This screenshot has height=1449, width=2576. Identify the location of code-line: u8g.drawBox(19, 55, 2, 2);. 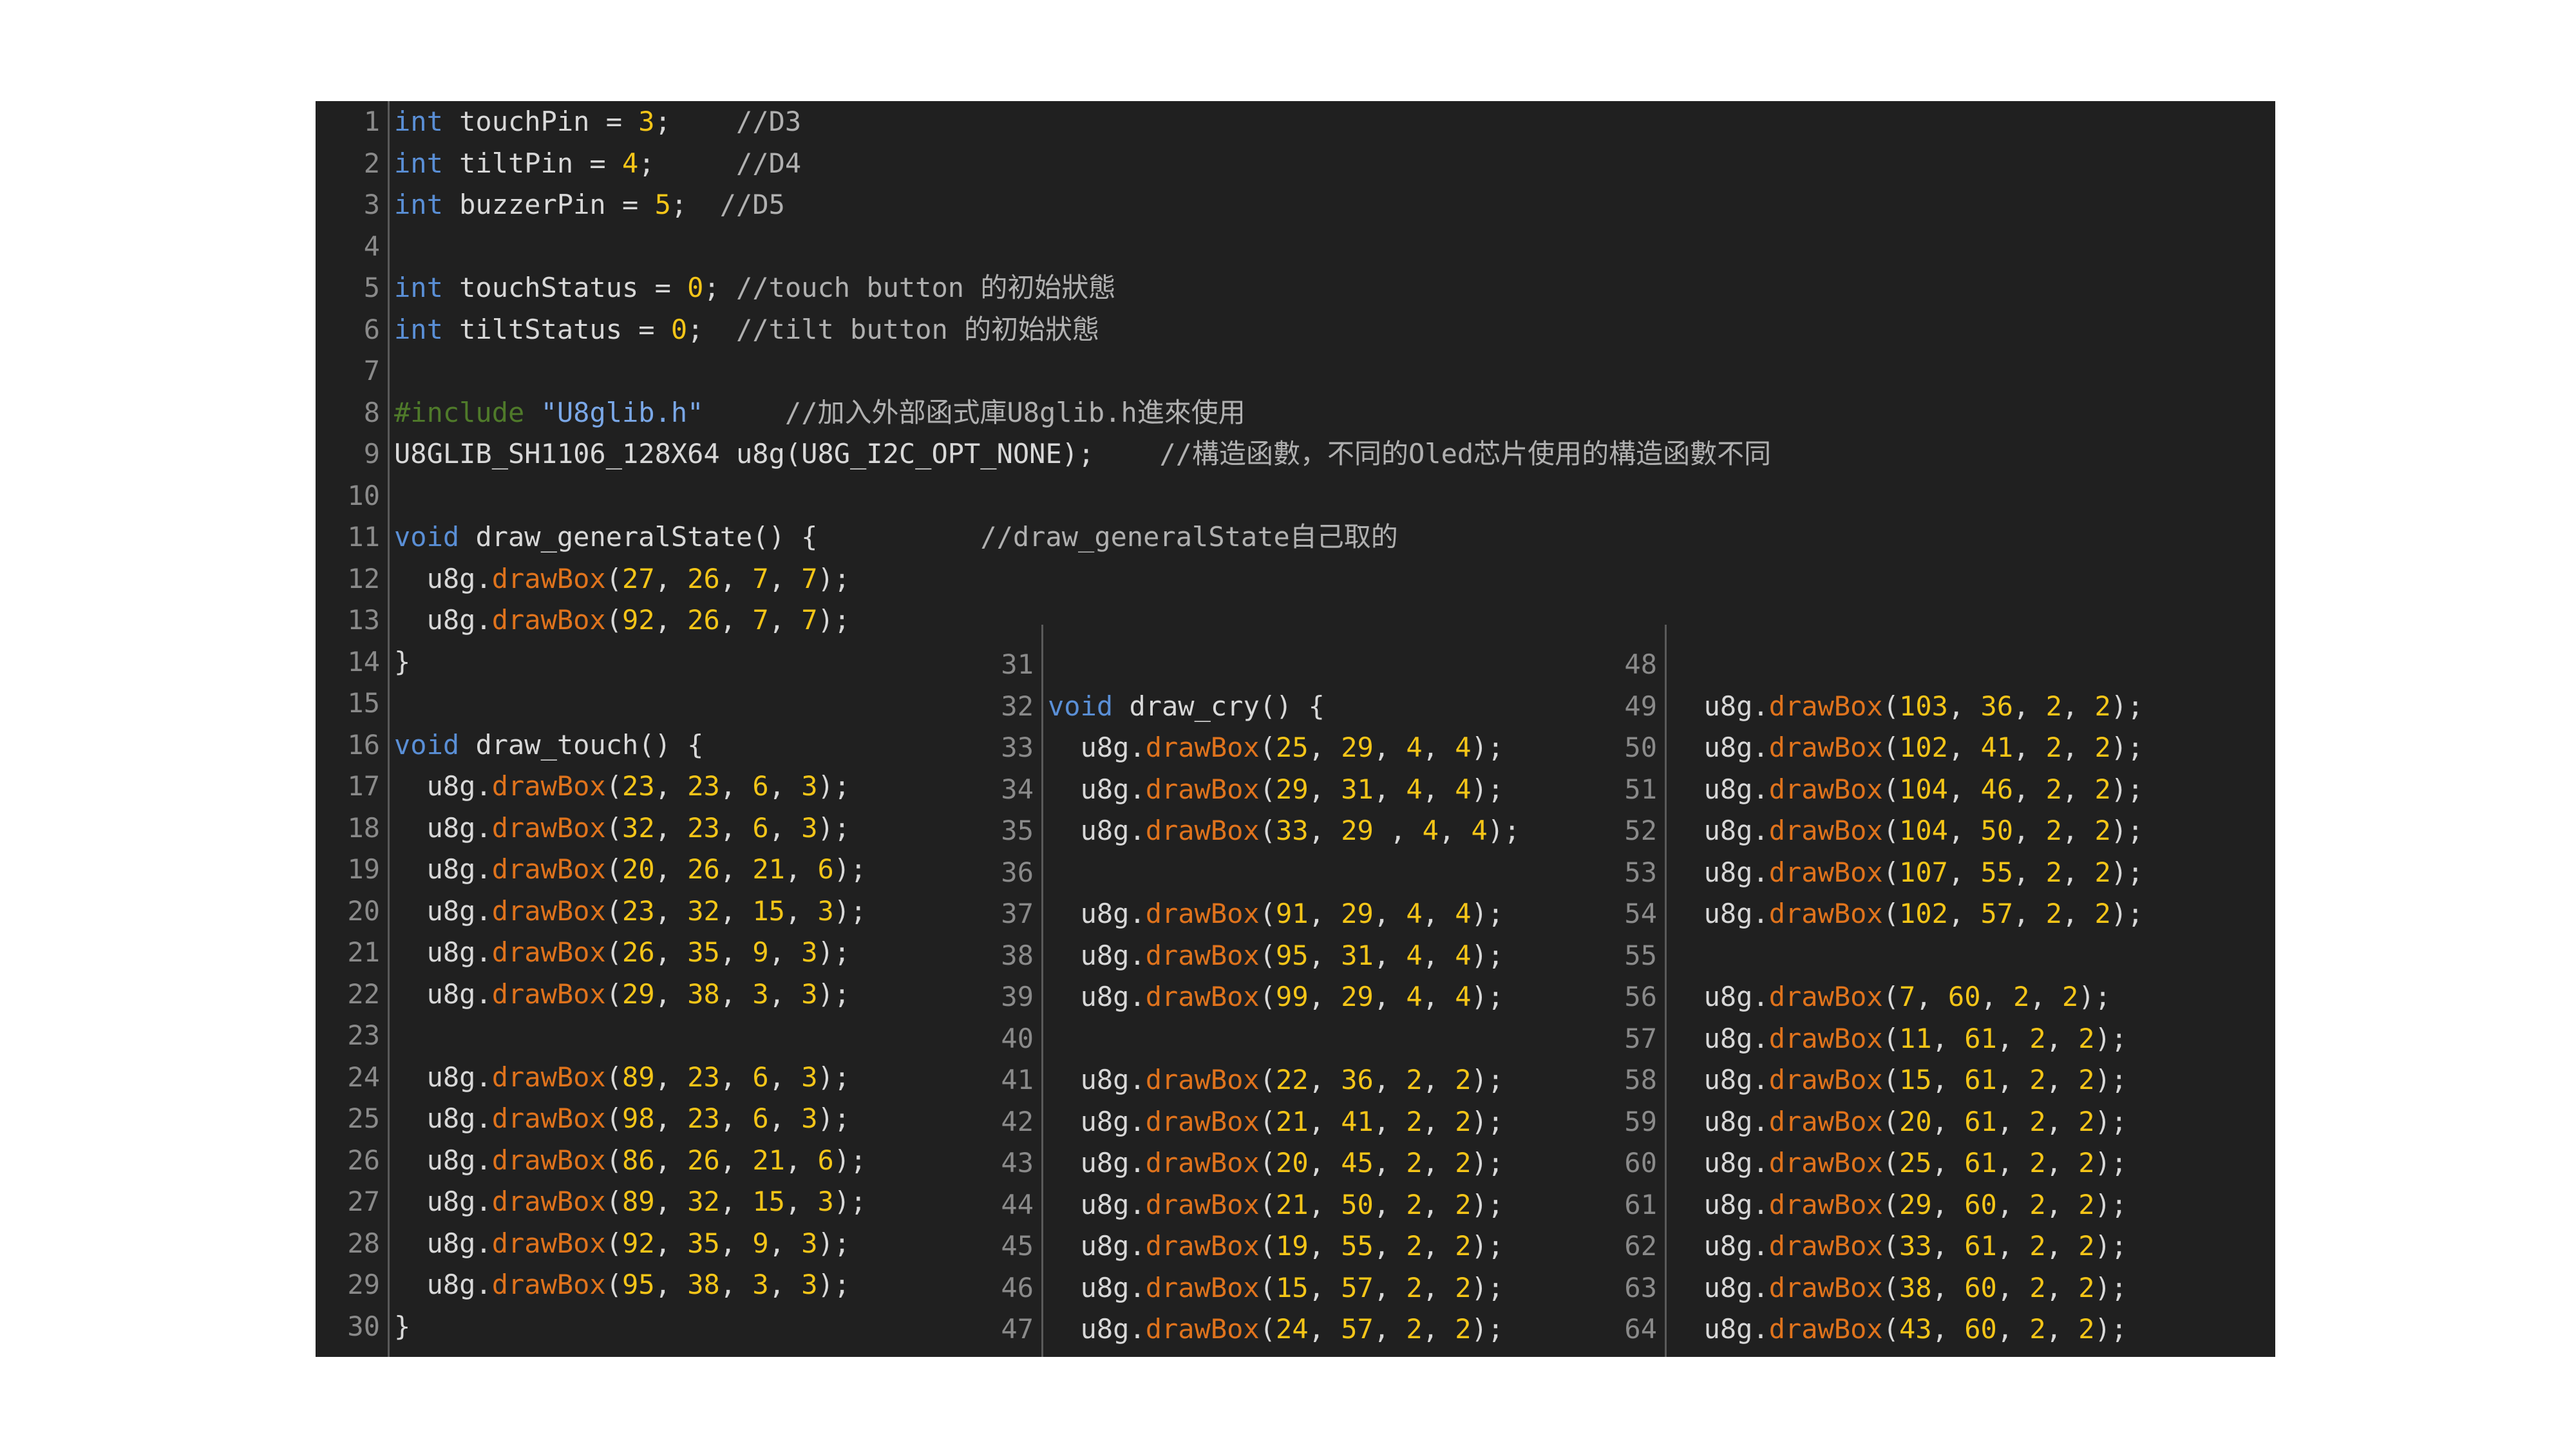
(1284, 1246).